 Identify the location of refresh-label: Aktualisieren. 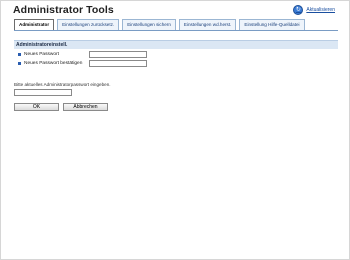
(320, 10).